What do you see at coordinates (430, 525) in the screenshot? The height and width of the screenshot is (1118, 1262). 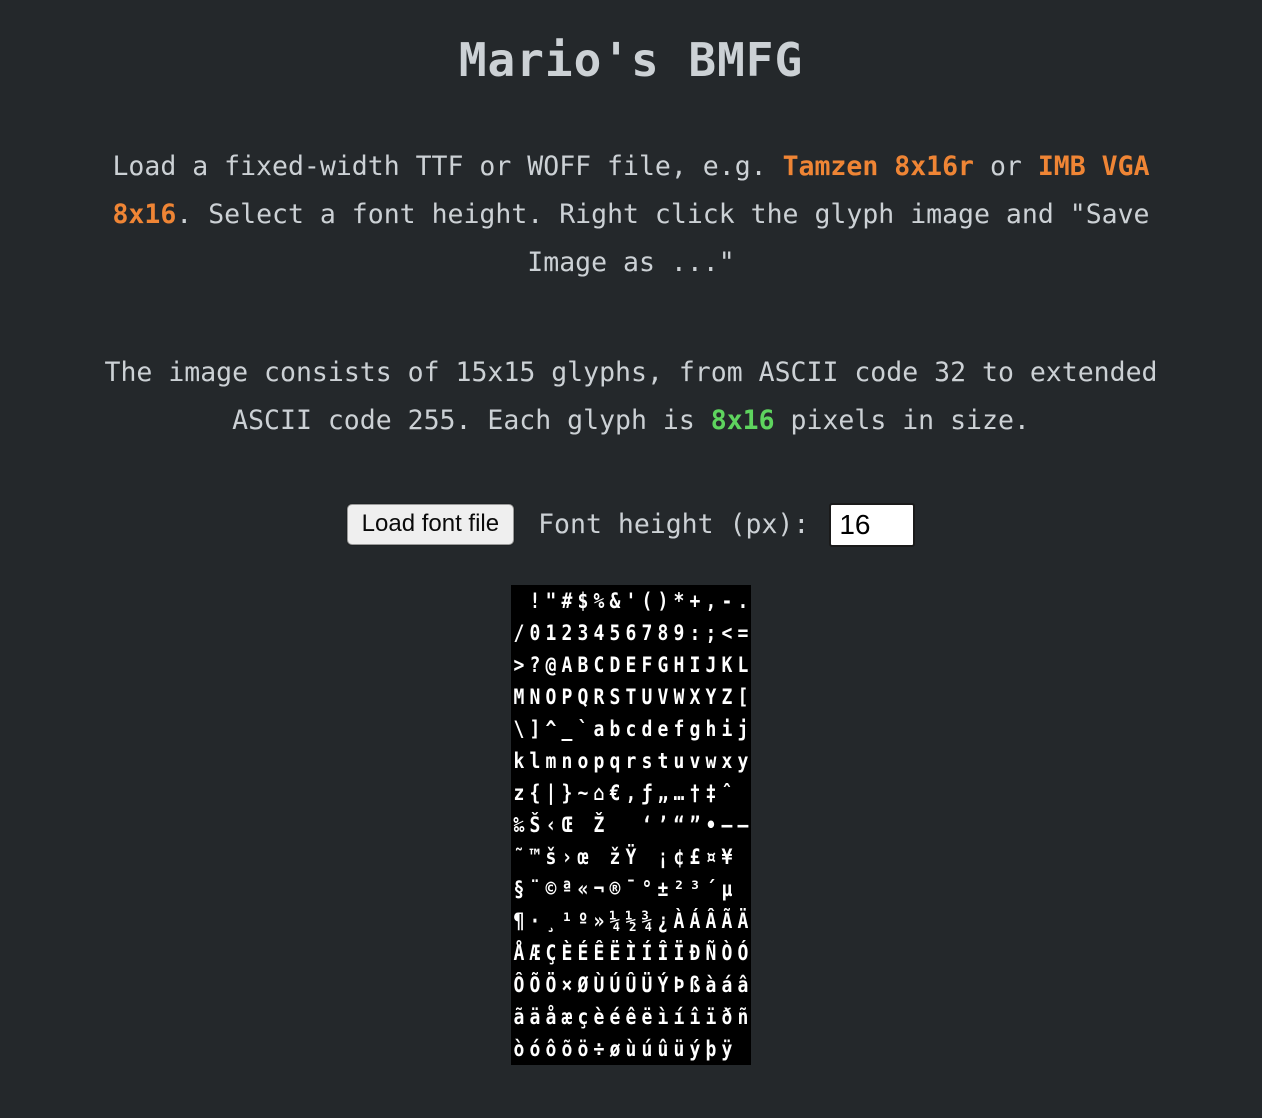 I see `load-font-file-button: Load font file` at bounding box center [430, 525].